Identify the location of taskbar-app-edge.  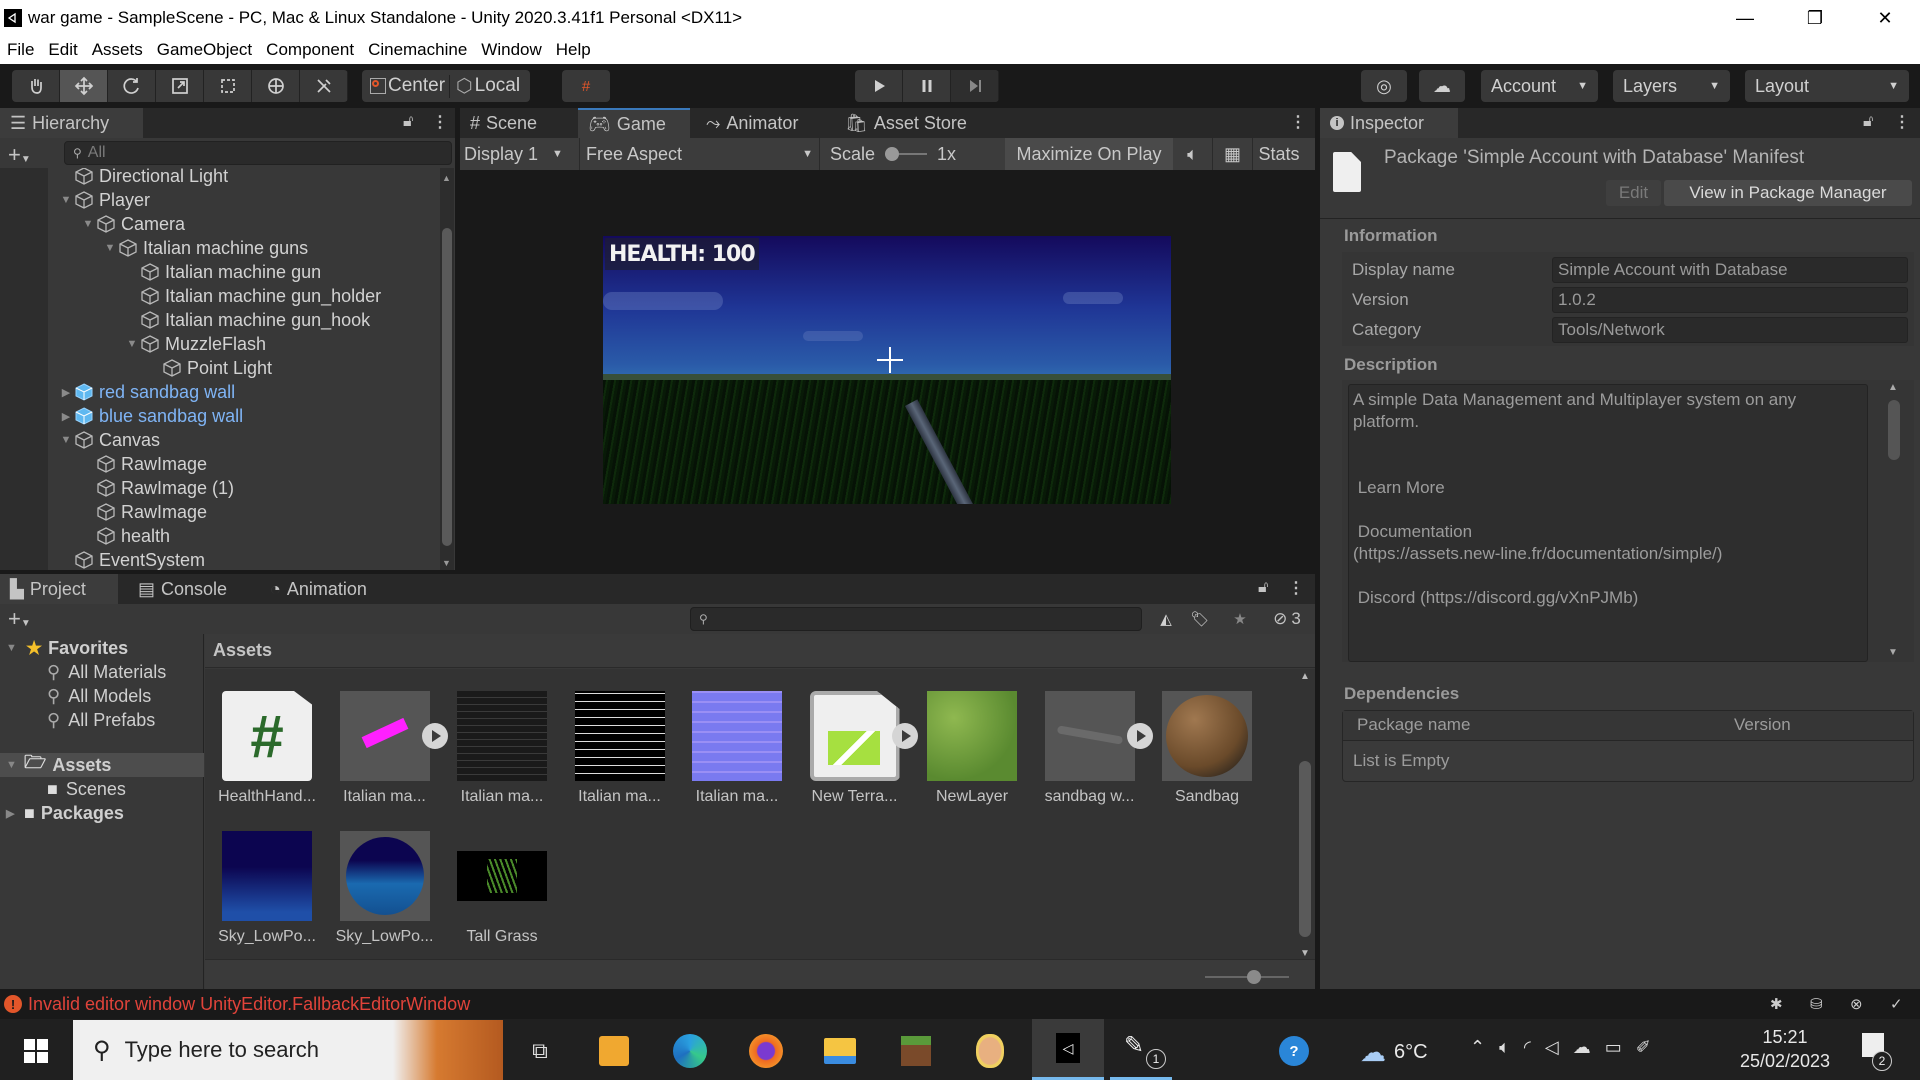
(690, 1051).